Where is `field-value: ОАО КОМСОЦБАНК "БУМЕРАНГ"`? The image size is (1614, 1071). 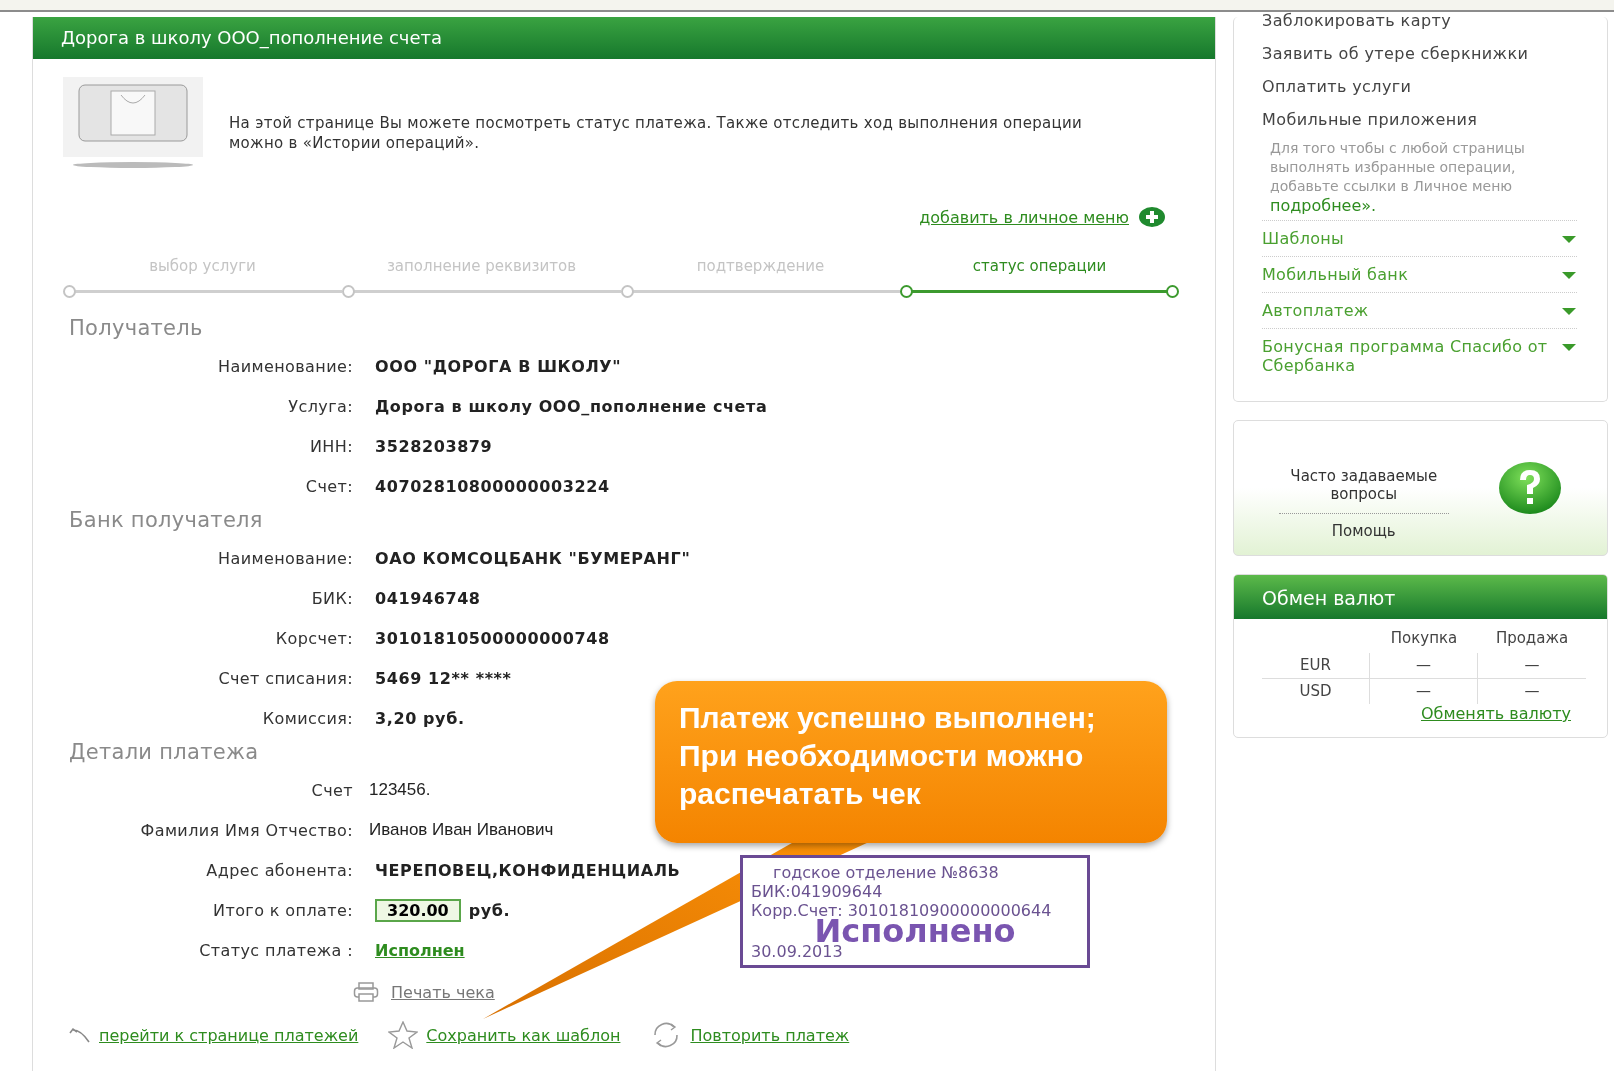 field-value: ОАО КОМСОЦБАНК "БУМЕРАНГ" is located at coordinates (533, 558).